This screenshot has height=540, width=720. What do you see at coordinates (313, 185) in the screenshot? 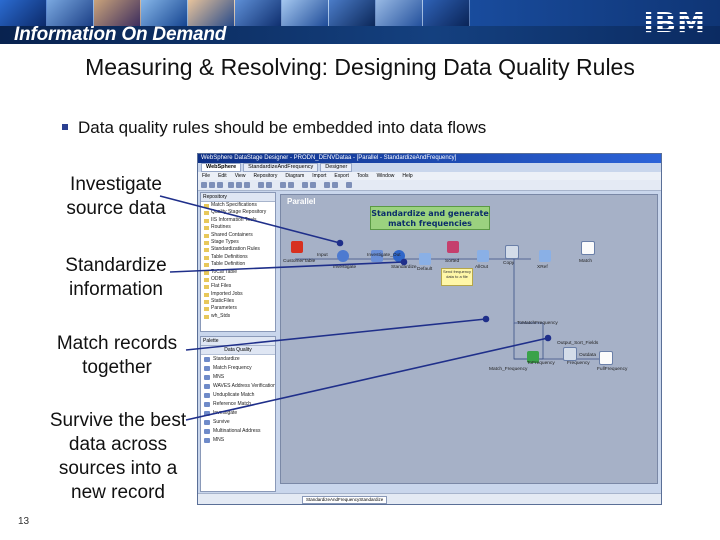
I see `snap-icon` at bounding box center [313, 185].